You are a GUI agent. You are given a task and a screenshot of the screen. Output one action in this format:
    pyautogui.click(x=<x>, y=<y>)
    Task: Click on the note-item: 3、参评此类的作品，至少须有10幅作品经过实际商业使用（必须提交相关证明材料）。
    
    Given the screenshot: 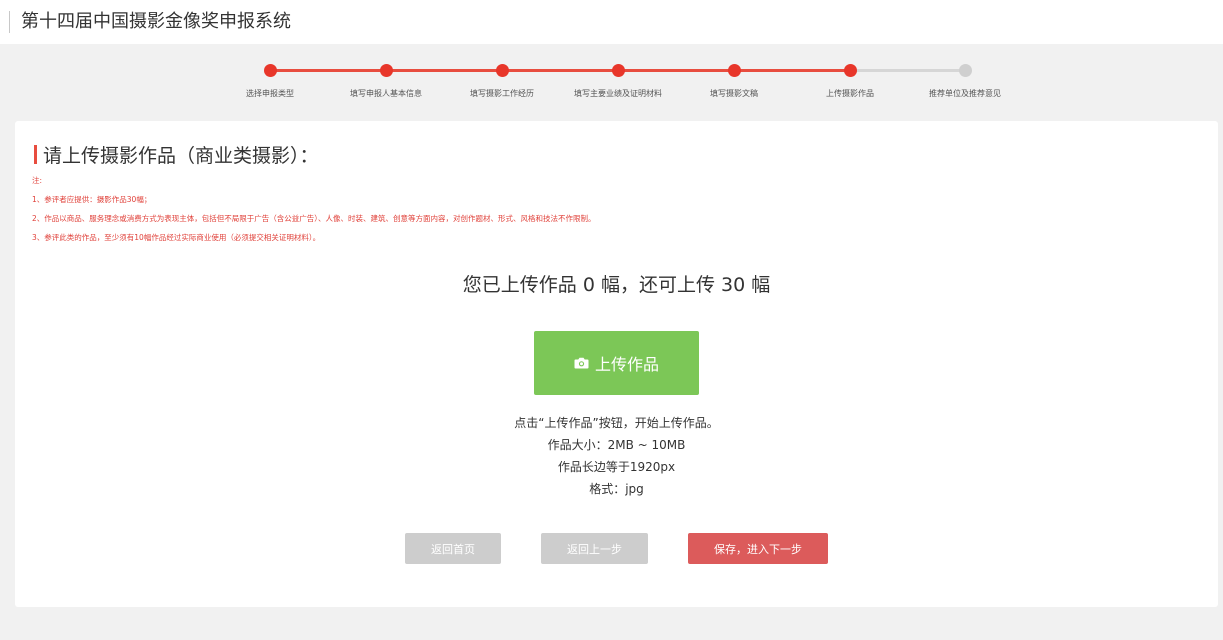 What is the action you would take?
    pyautogui.click(x=176, y=237)
    